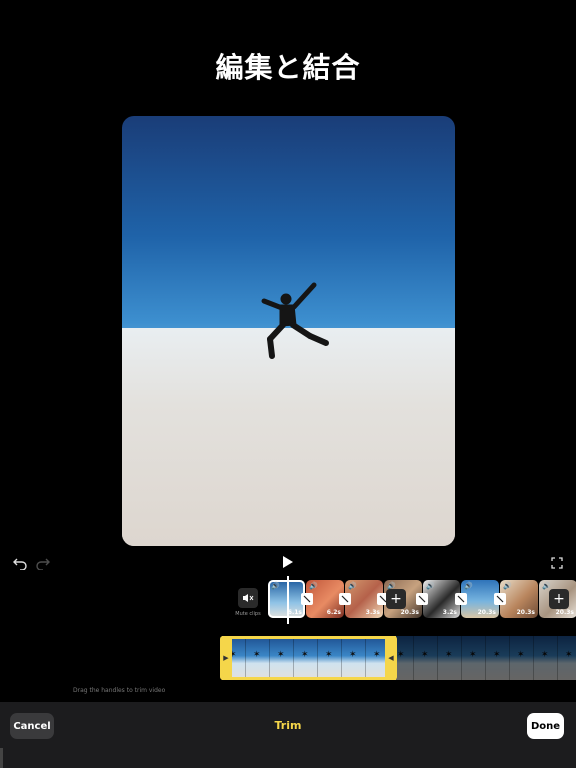  Describe the element at coordinates (248, 614) in the screenshot. I see `mute-label: Mute clips` at that location.